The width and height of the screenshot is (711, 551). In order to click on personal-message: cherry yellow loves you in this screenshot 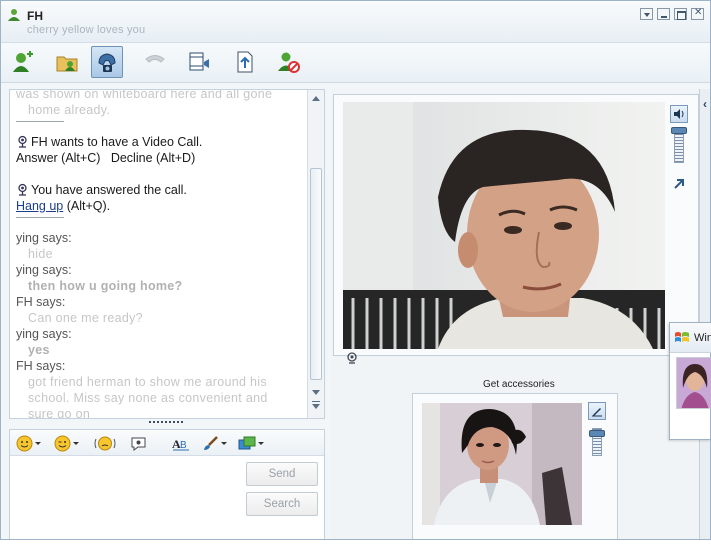, I will do `click(86, 30)`.